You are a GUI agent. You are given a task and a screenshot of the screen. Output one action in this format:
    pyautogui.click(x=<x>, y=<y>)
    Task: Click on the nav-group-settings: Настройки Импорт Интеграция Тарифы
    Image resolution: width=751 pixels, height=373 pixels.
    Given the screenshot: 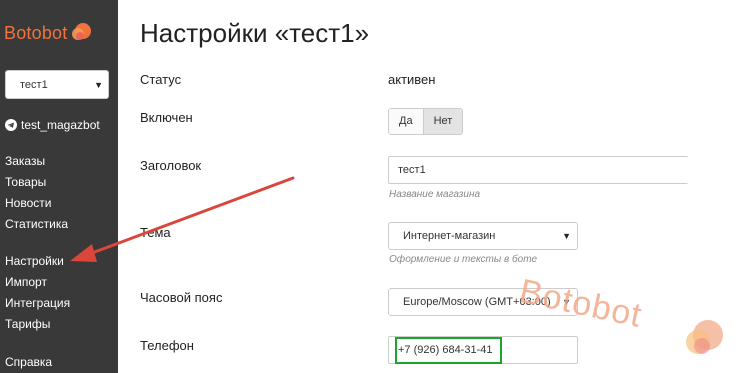 What is the action you would take?
    pyautogui.click(x=37, y=293)
    